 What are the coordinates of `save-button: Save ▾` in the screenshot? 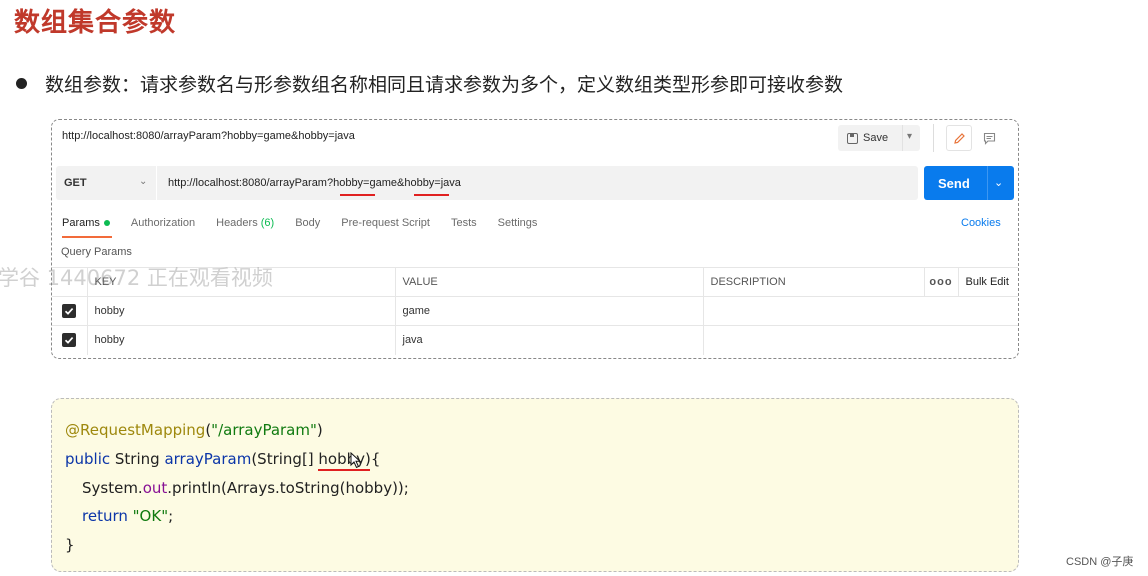 It's located at (879, 138).